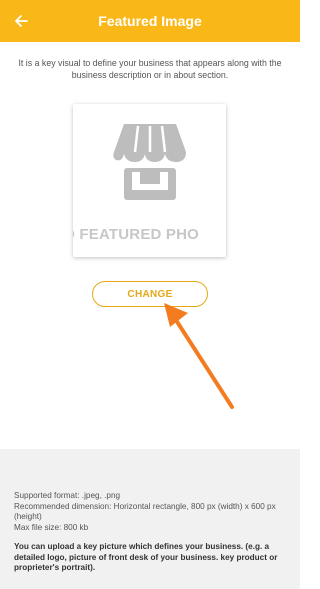  What do you see at coordinates (51, 527) in the screenshot?
I see `max-file-size-text: Max file size: 800 kb` at bounding box center [51, 527].